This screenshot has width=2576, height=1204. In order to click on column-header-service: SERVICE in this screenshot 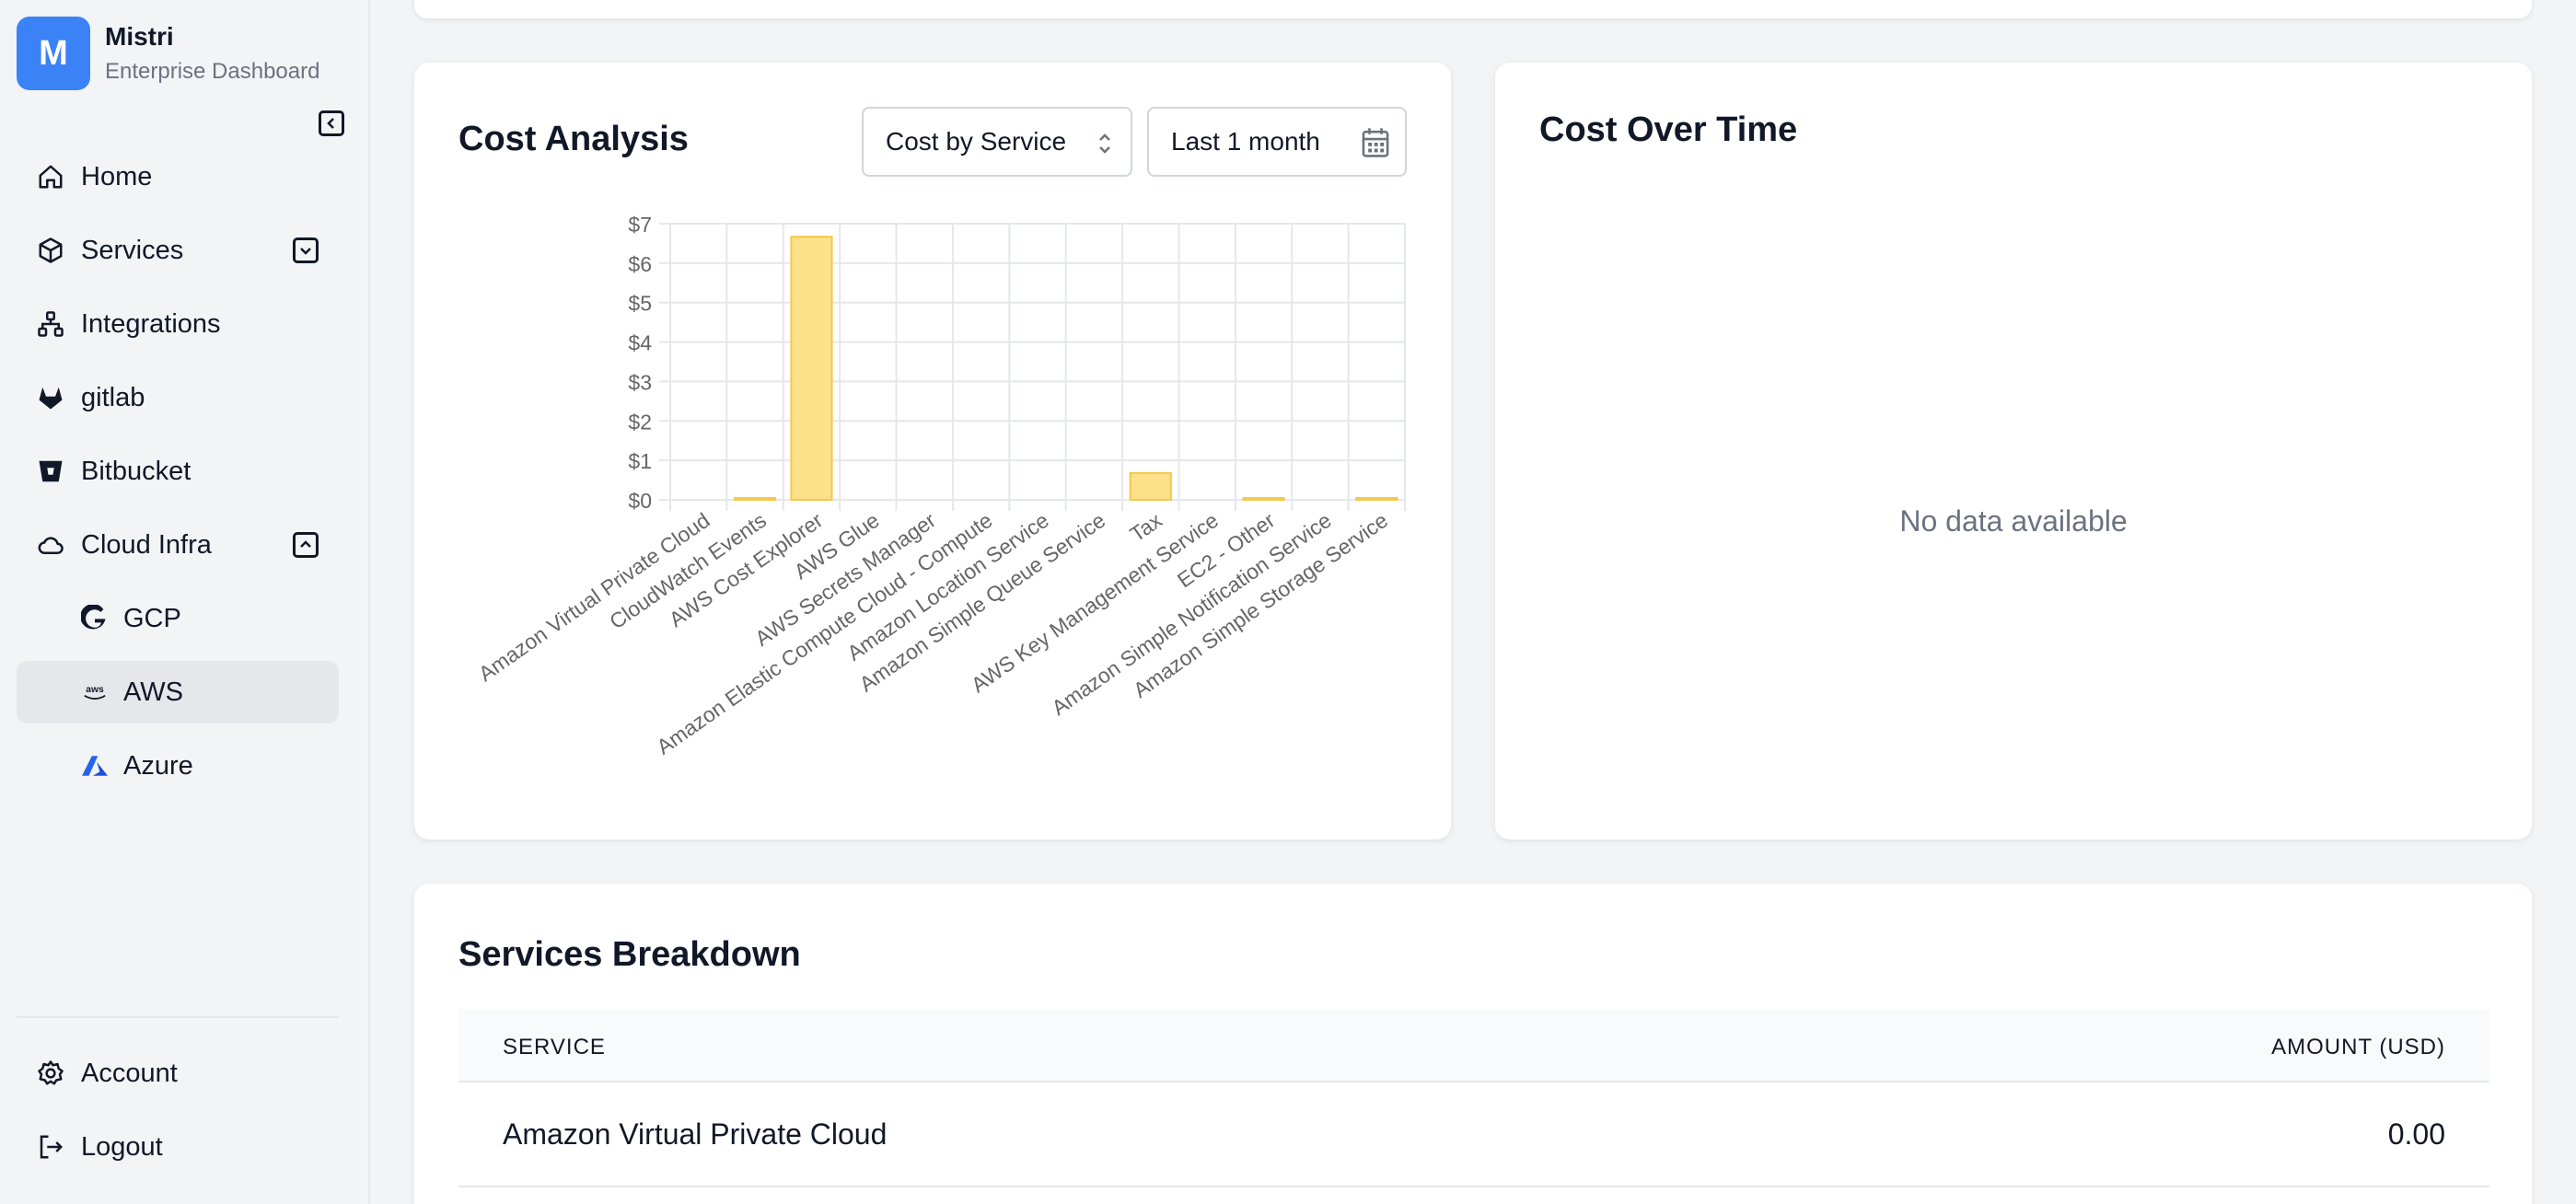, I will do `click(554, 1047)`.